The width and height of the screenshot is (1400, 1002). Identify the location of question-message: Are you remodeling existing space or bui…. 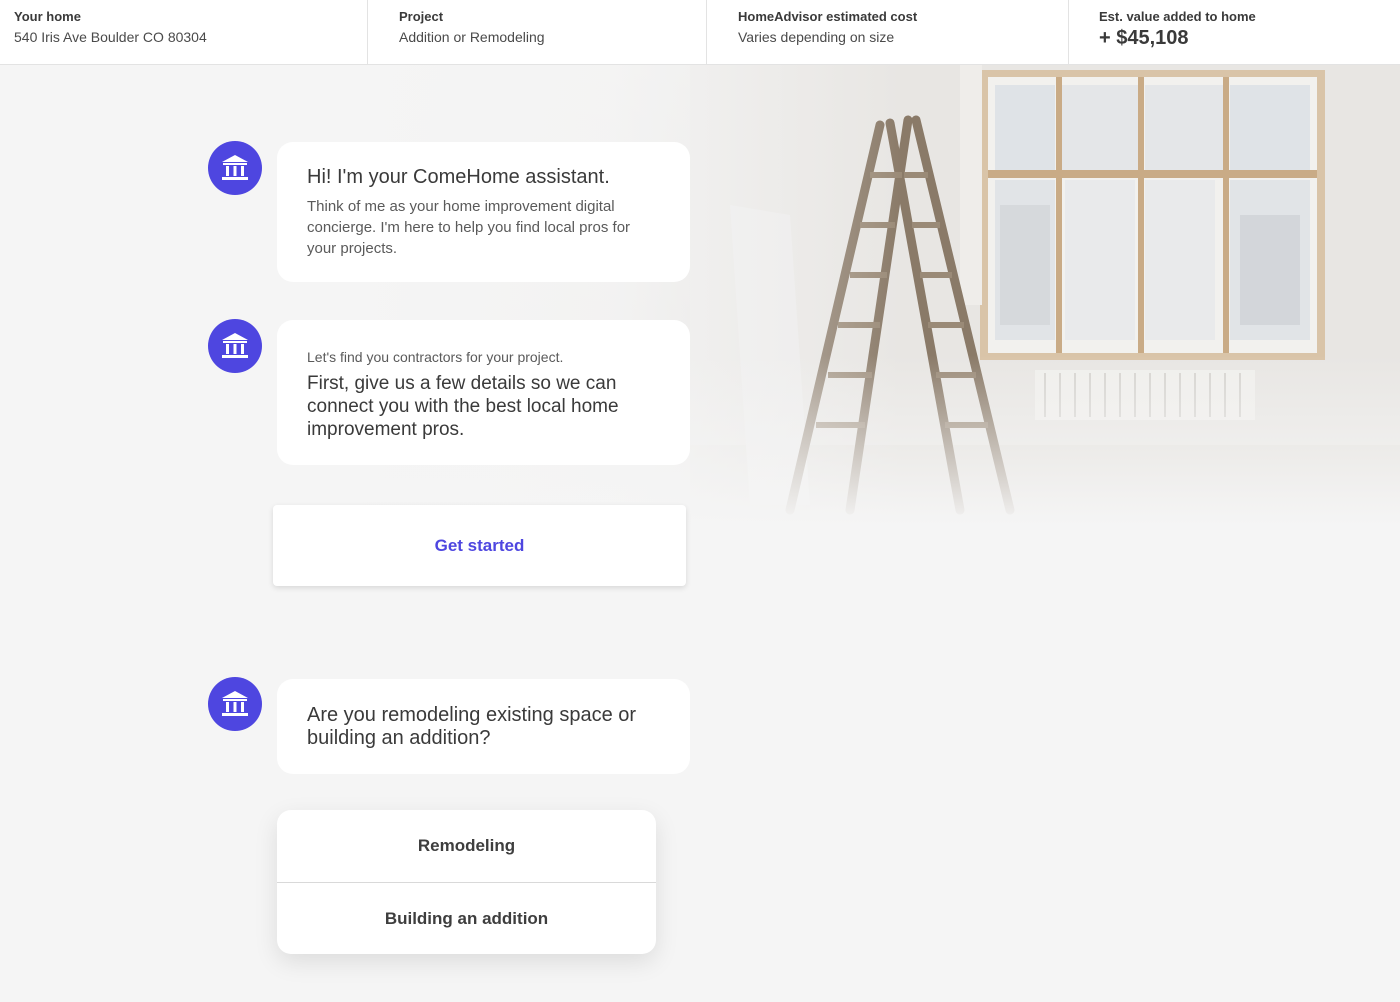
(483, 726).